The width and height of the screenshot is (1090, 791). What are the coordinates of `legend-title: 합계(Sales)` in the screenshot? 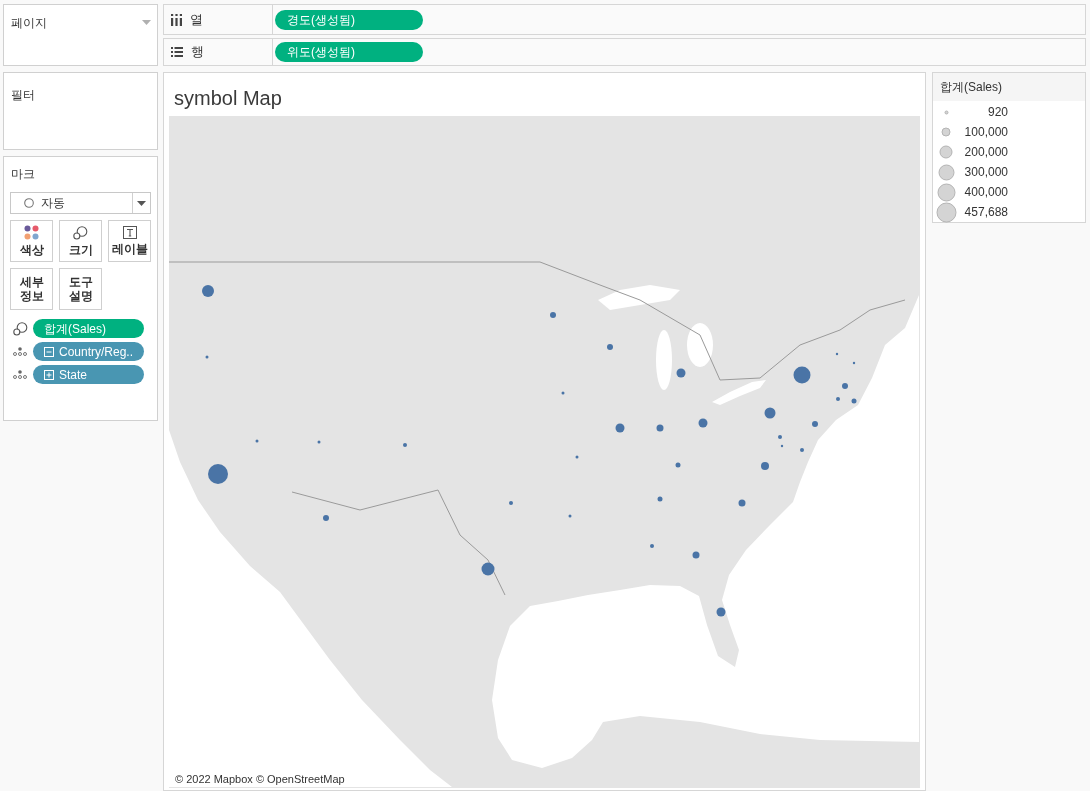 It's located at (971, 87).